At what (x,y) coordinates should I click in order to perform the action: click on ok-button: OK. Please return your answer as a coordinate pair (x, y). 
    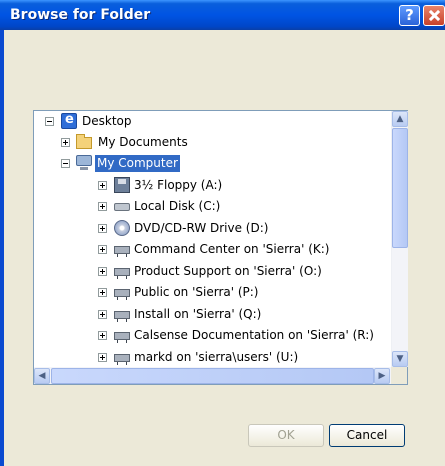
    Looking at the image, I should click on (286, 435).